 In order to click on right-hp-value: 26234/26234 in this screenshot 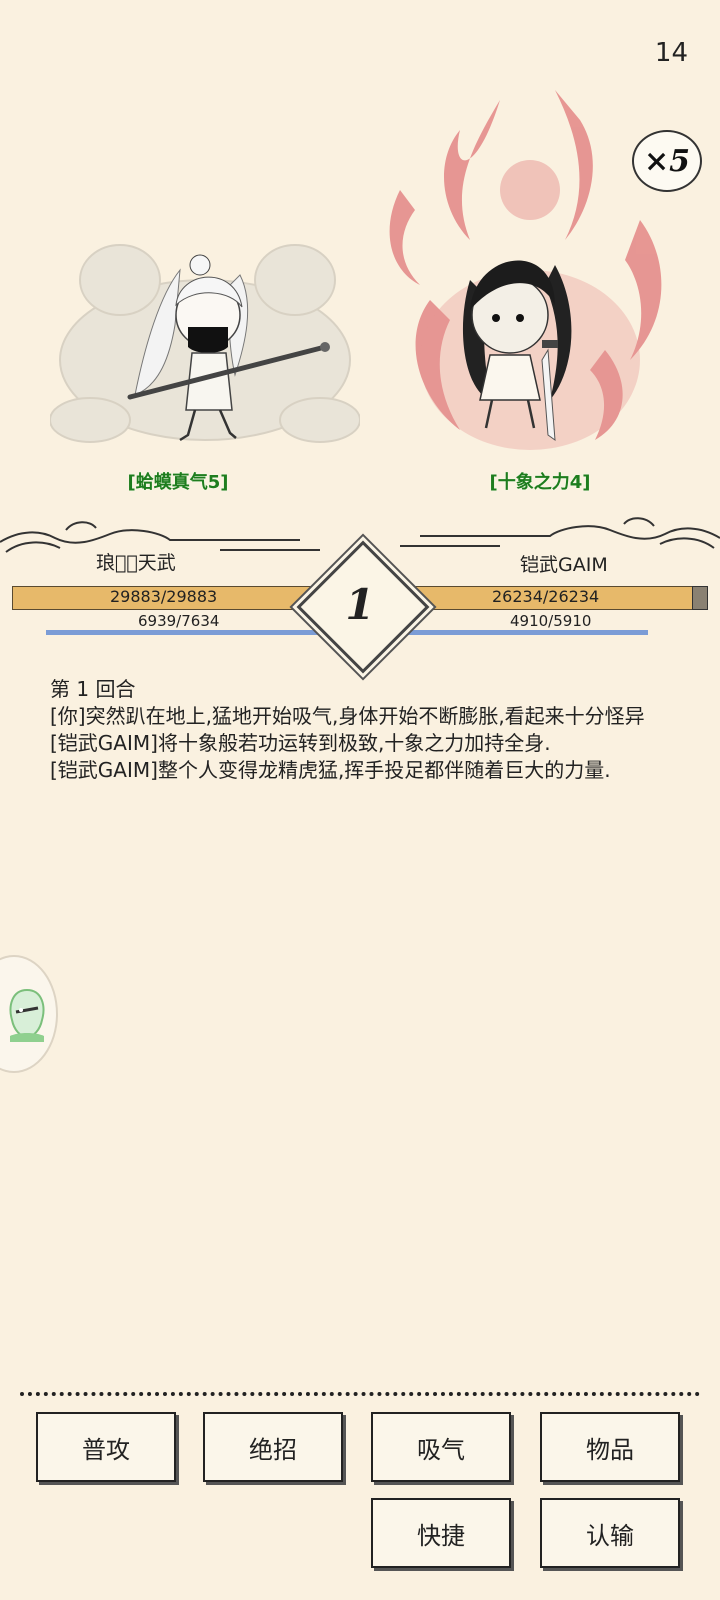, I will do `click(546, 596)`.